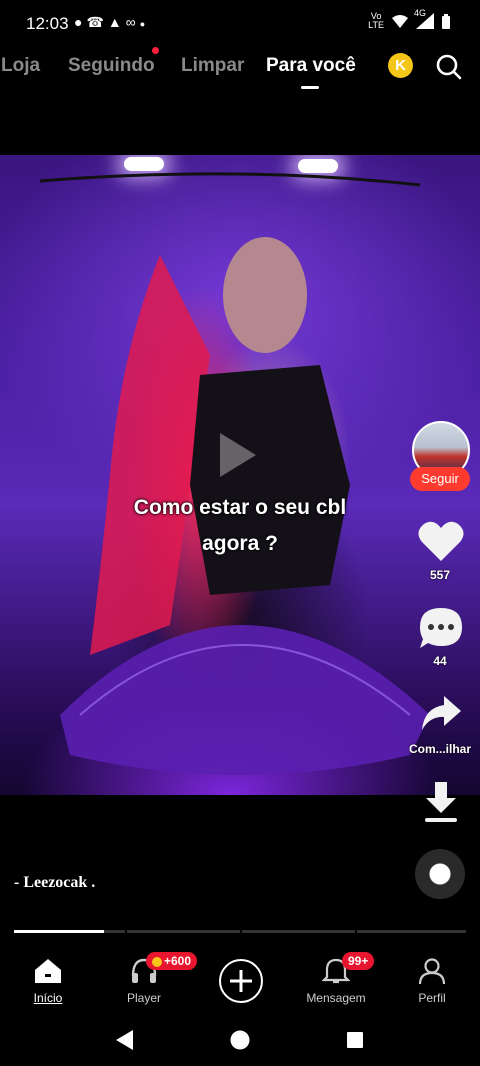 The height and width of the screenshot is (1066, 480). What do you see at coordinates (441, 802) in the screenshot?
I see `download-icon` at bounding box center [441, 802].